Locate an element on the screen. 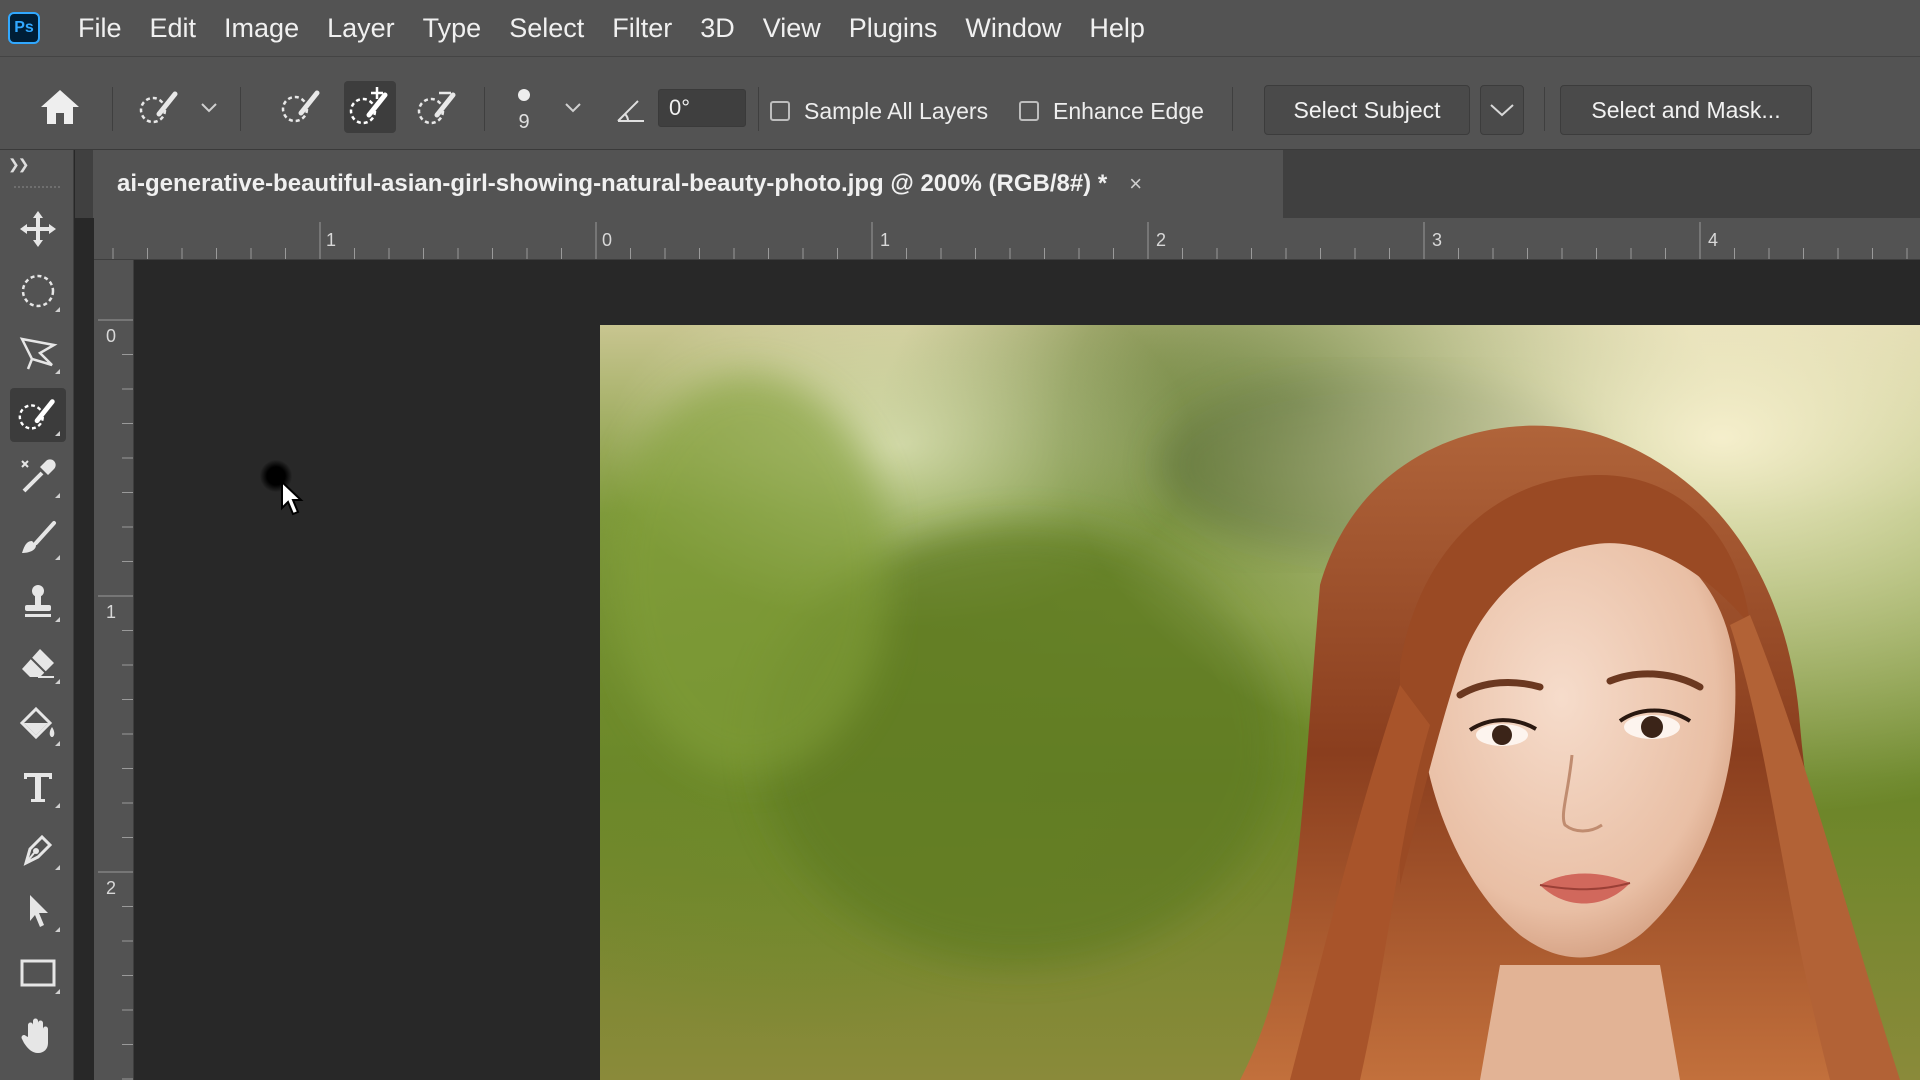 This screenshot has height=1080, width=1920. angle-label is located at coordinates (631, 110).